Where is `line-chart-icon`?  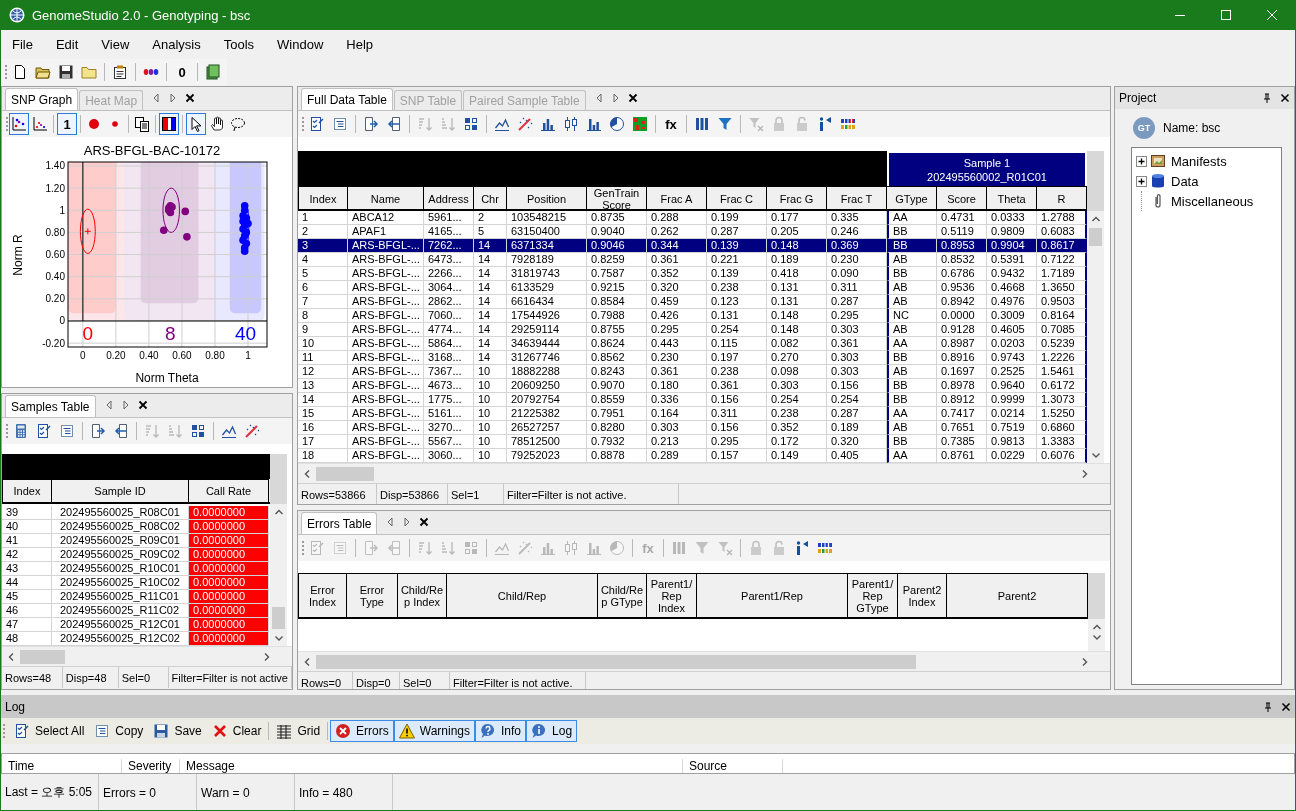
line-chart-icon is located at coordinates (502, 124).